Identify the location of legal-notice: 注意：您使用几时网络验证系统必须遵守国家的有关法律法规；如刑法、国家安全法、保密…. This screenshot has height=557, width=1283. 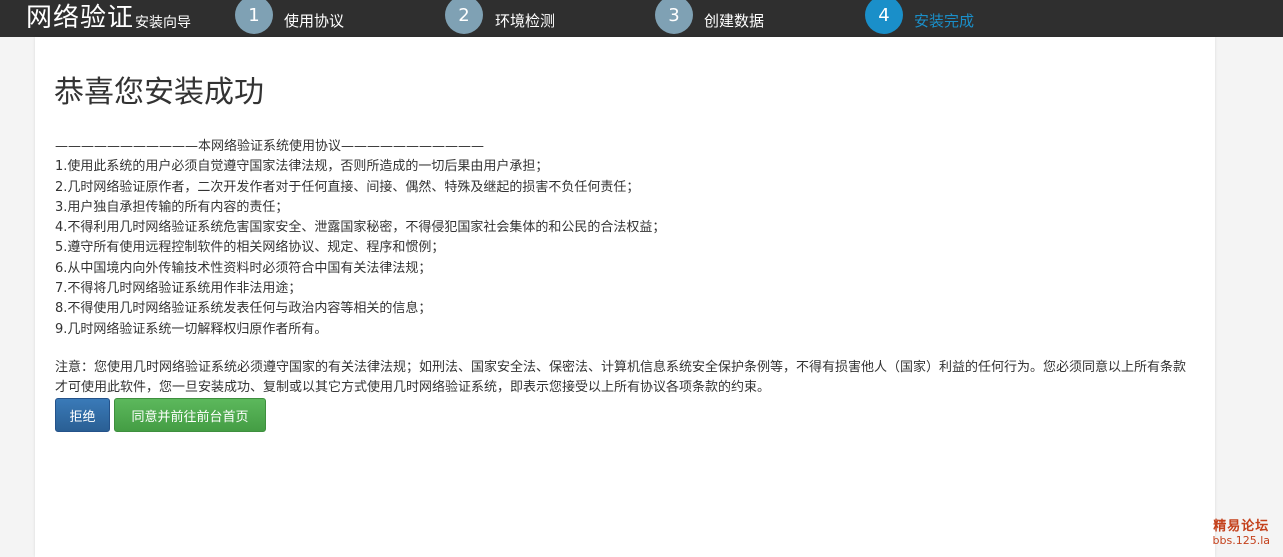
(621, 377).